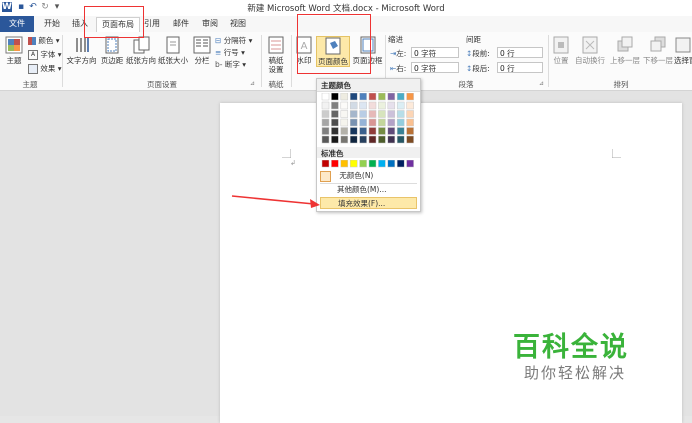 This screenshot has width=692, height=423. Describe the element at coordinates (210, 24) in the screenshot. I see `tab-review: 审阅` at that location.